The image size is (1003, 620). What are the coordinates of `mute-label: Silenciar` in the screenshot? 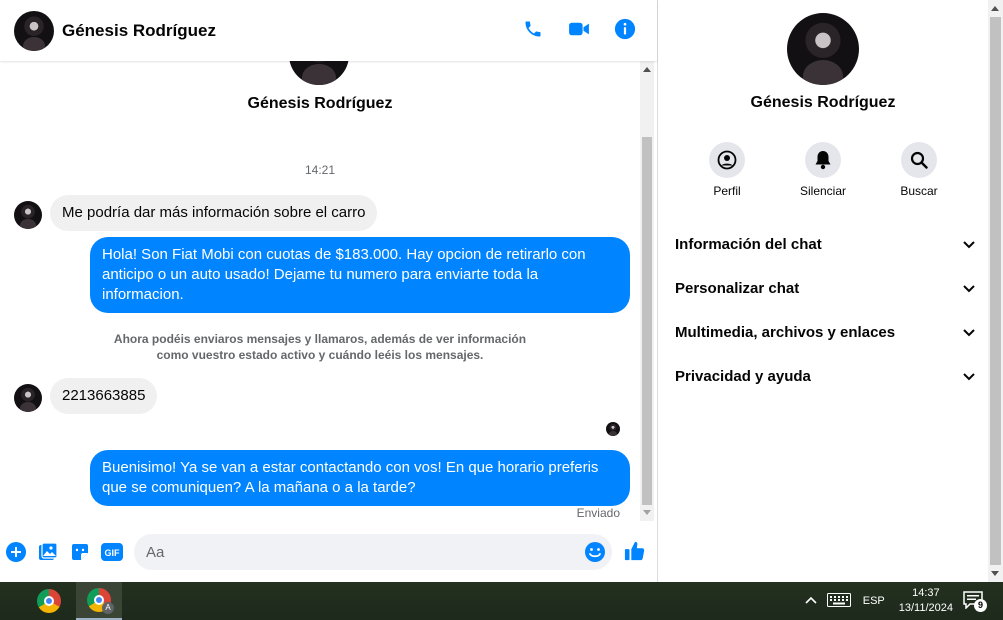 It's located at (823, 191).